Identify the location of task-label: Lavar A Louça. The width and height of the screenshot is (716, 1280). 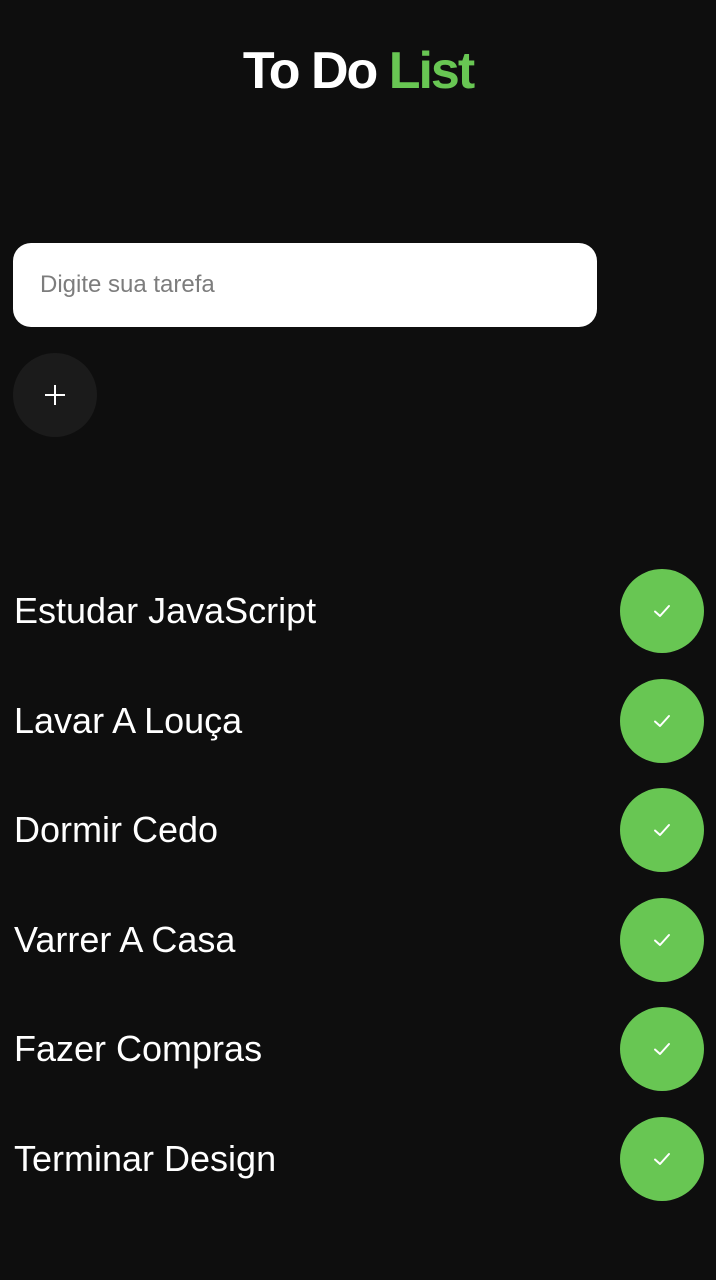
(128, 720).